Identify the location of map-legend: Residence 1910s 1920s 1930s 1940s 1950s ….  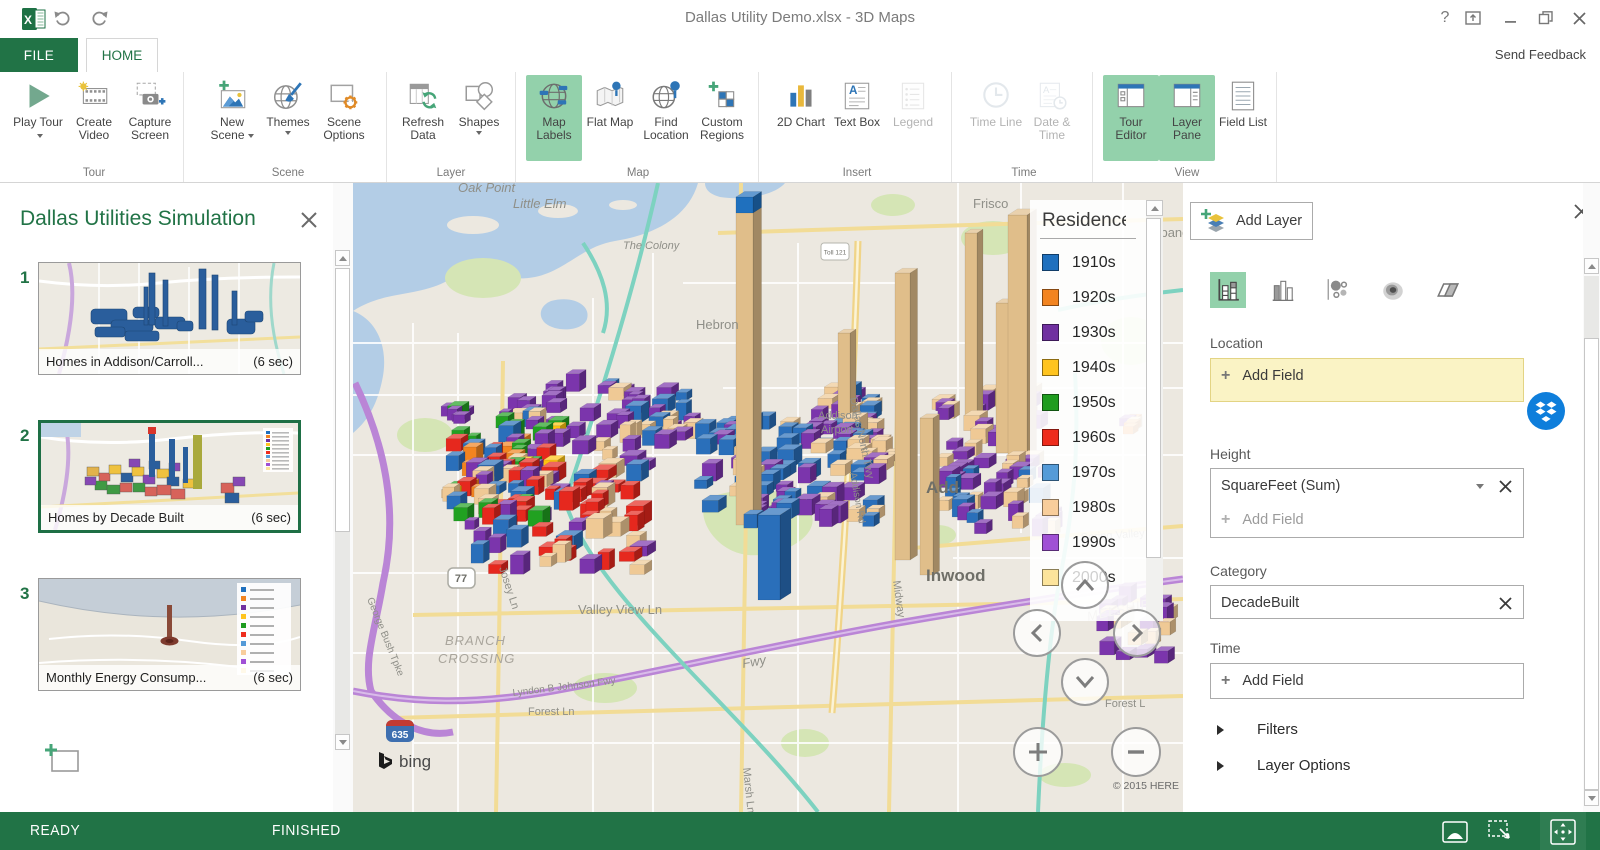
(1096, 410).